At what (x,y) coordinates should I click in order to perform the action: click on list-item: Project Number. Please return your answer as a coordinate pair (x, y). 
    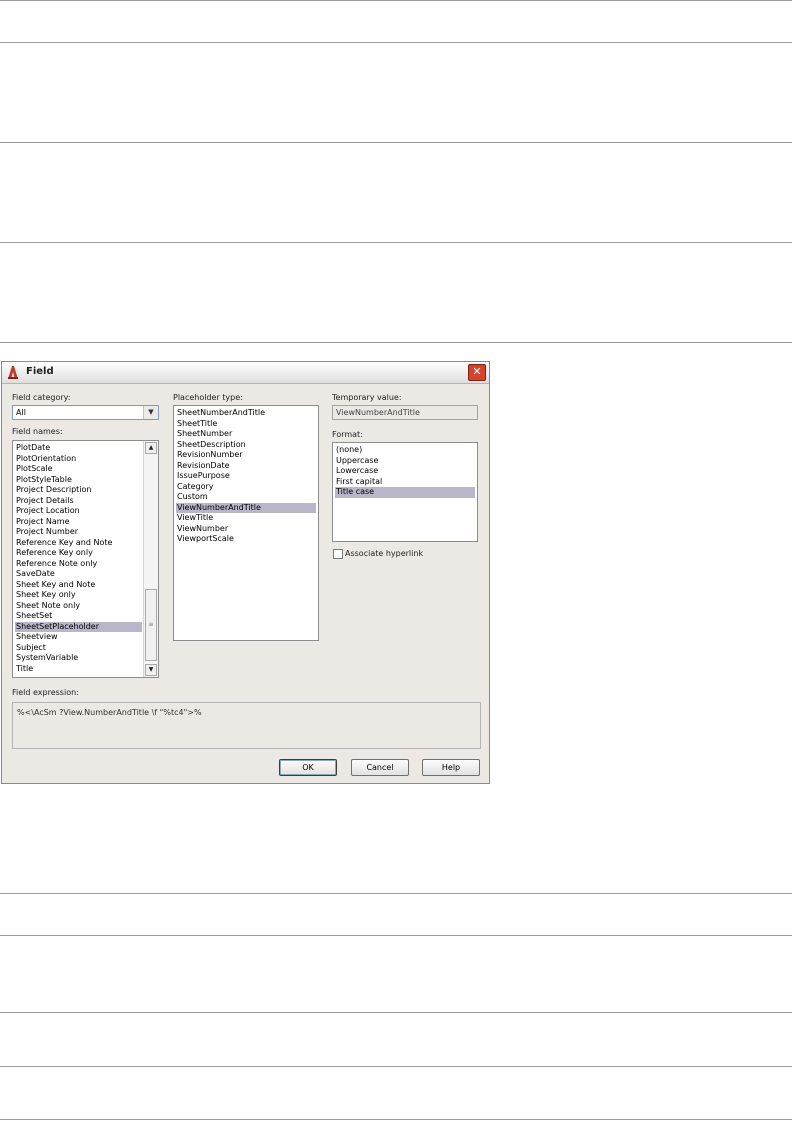
    Looking at the image, I should click on (78, 532).